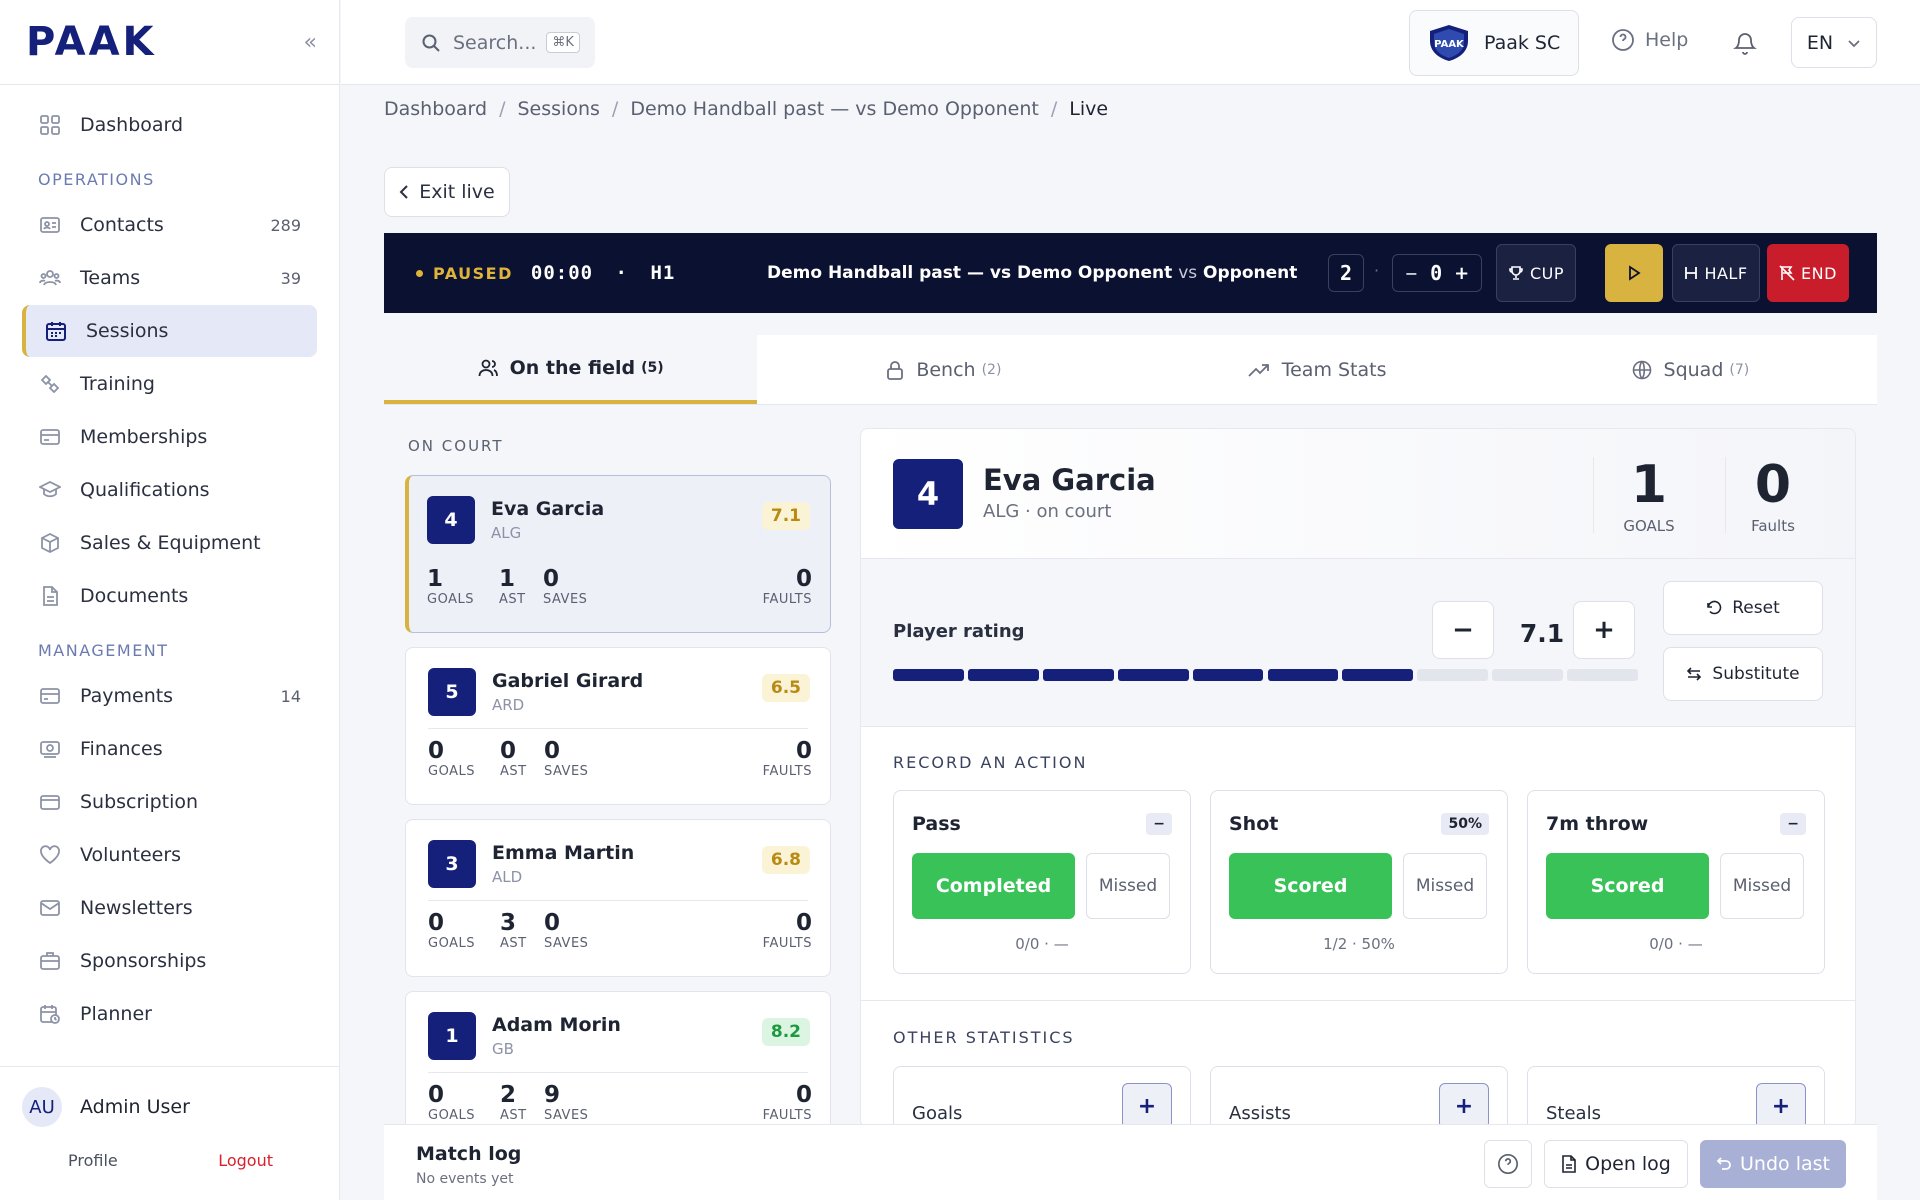  Describe the element at coordinates (169, 125) in the screenshot. I see `sidebar-item-dashboard: Dashboard` at that location.